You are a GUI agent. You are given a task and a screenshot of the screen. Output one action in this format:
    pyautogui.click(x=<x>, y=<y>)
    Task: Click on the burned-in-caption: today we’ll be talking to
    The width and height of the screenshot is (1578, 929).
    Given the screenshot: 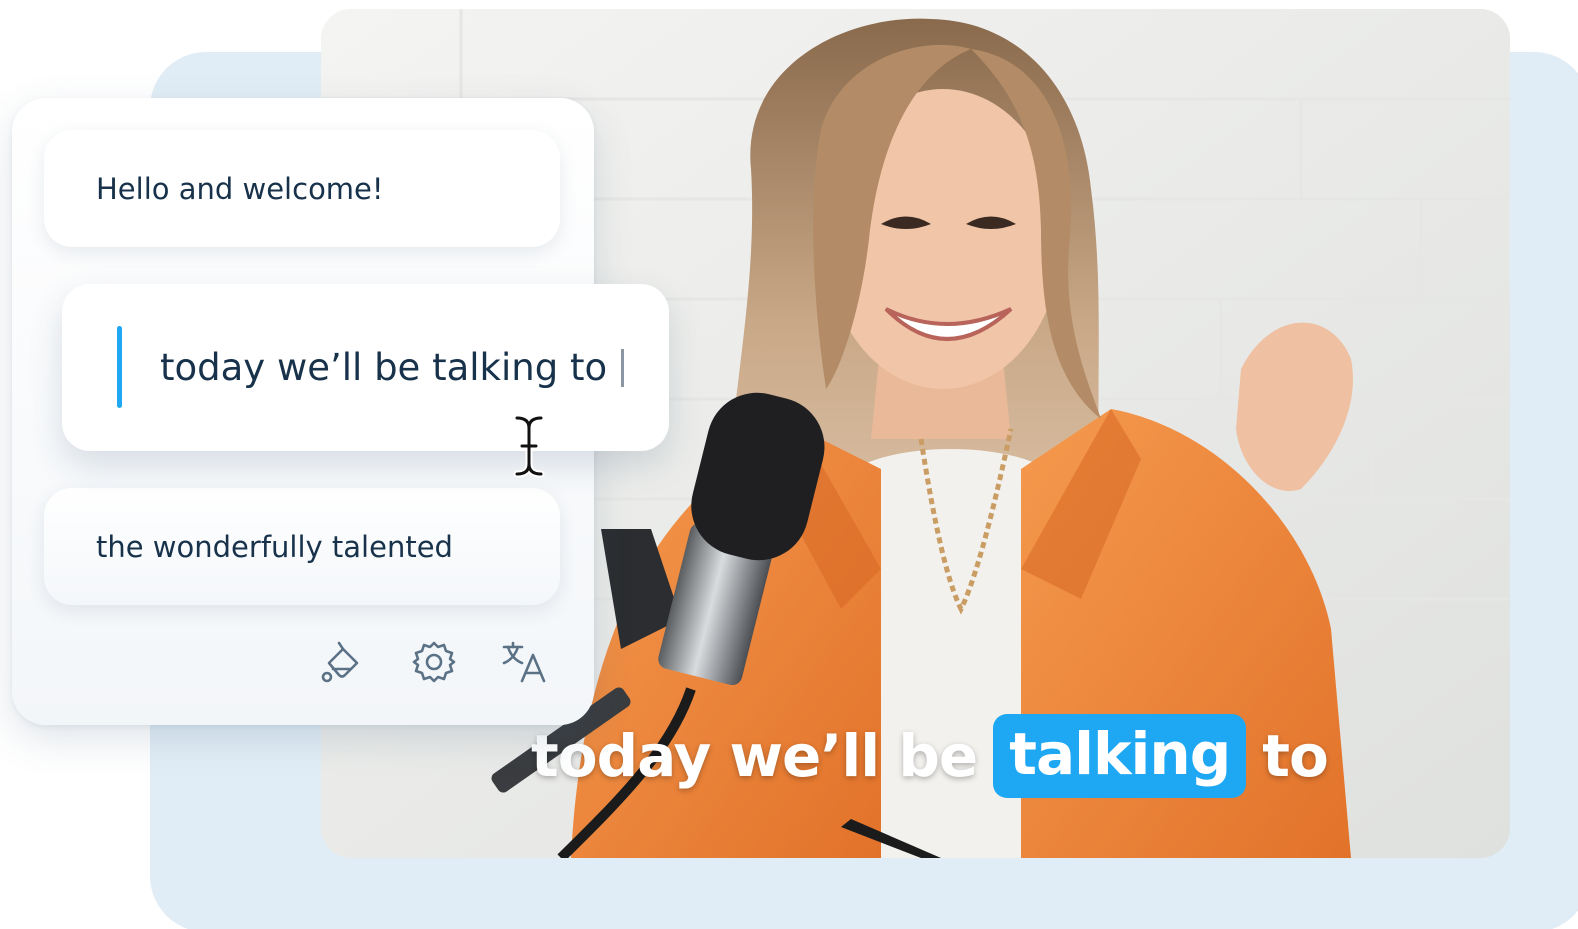 What is the action you would take?
    pyautogui.click(x=930, y=756)
    